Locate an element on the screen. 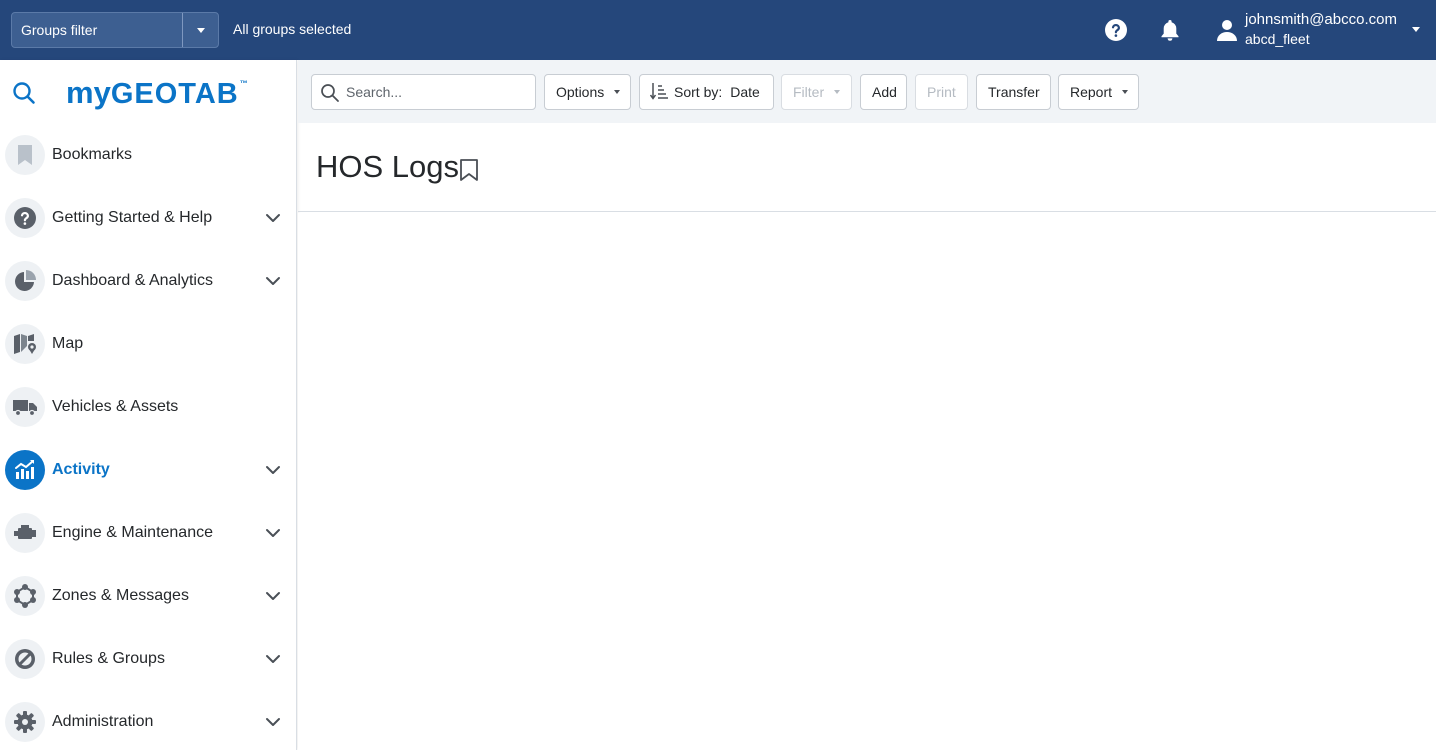 The width and height of the screenshot is (1436, 750). gear-icon is located at coordinates (25, 721).